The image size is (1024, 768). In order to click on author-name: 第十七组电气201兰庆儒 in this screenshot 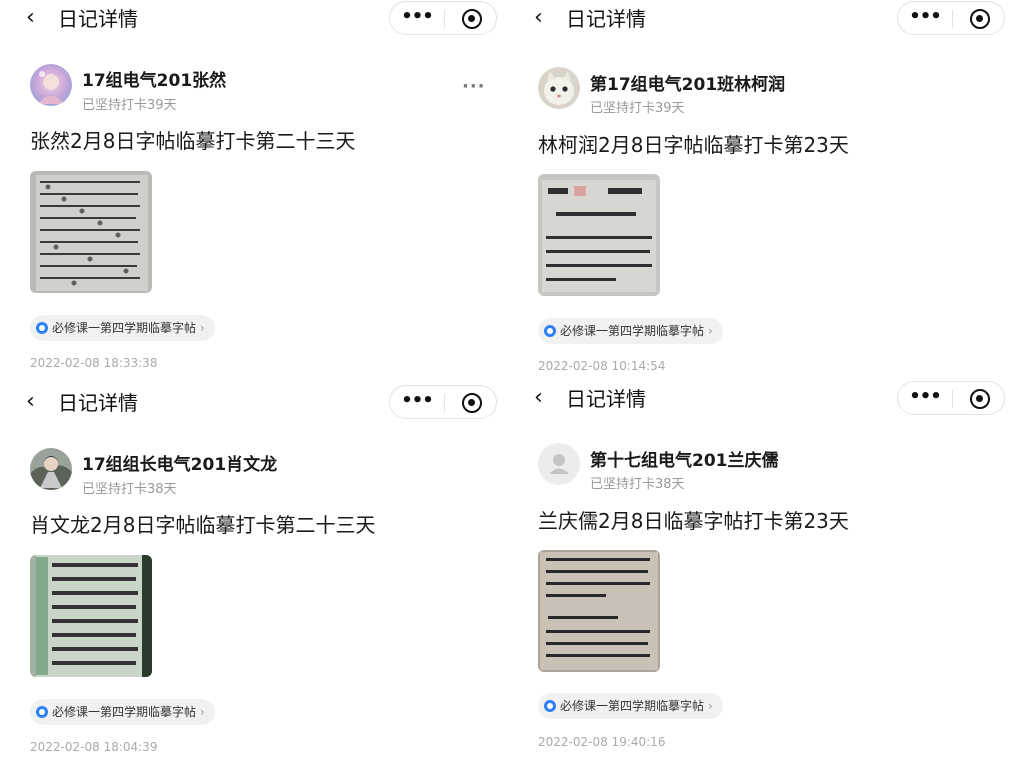, I will do `click(684, 458)`.